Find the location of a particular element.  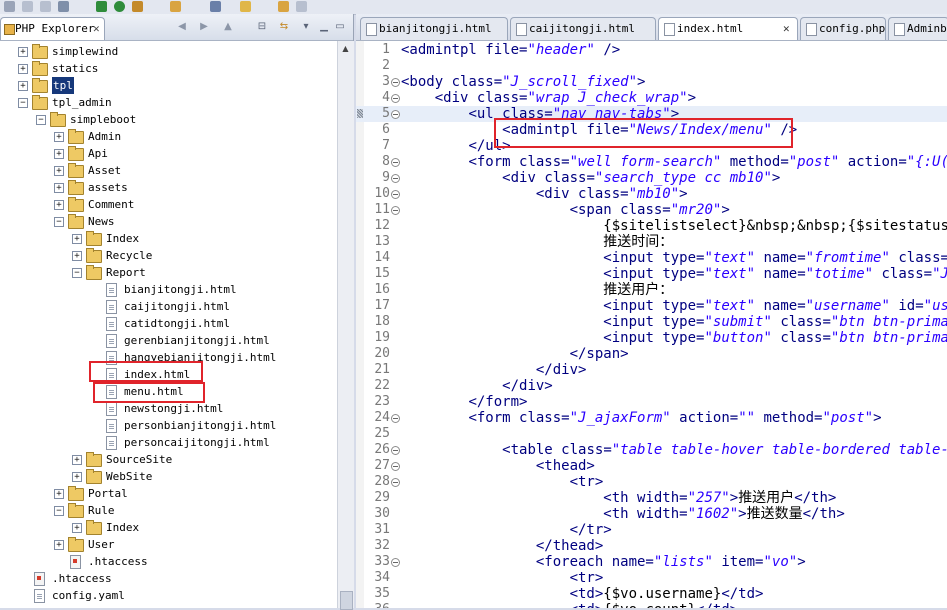

scroll-up-icon: ▲ is located at coordinates (345, 48).